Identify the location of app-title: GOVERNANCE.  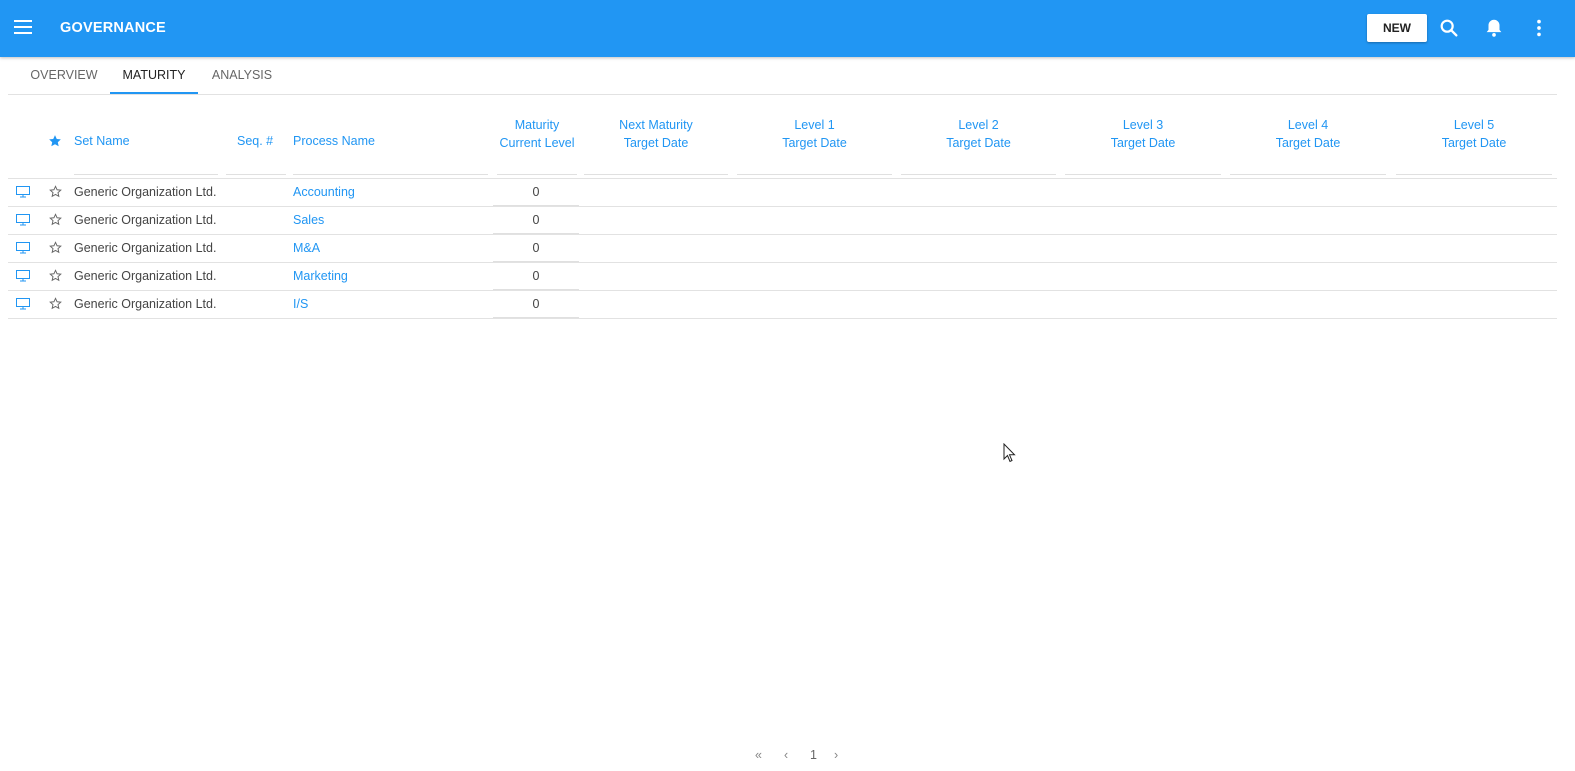
(113, 28).